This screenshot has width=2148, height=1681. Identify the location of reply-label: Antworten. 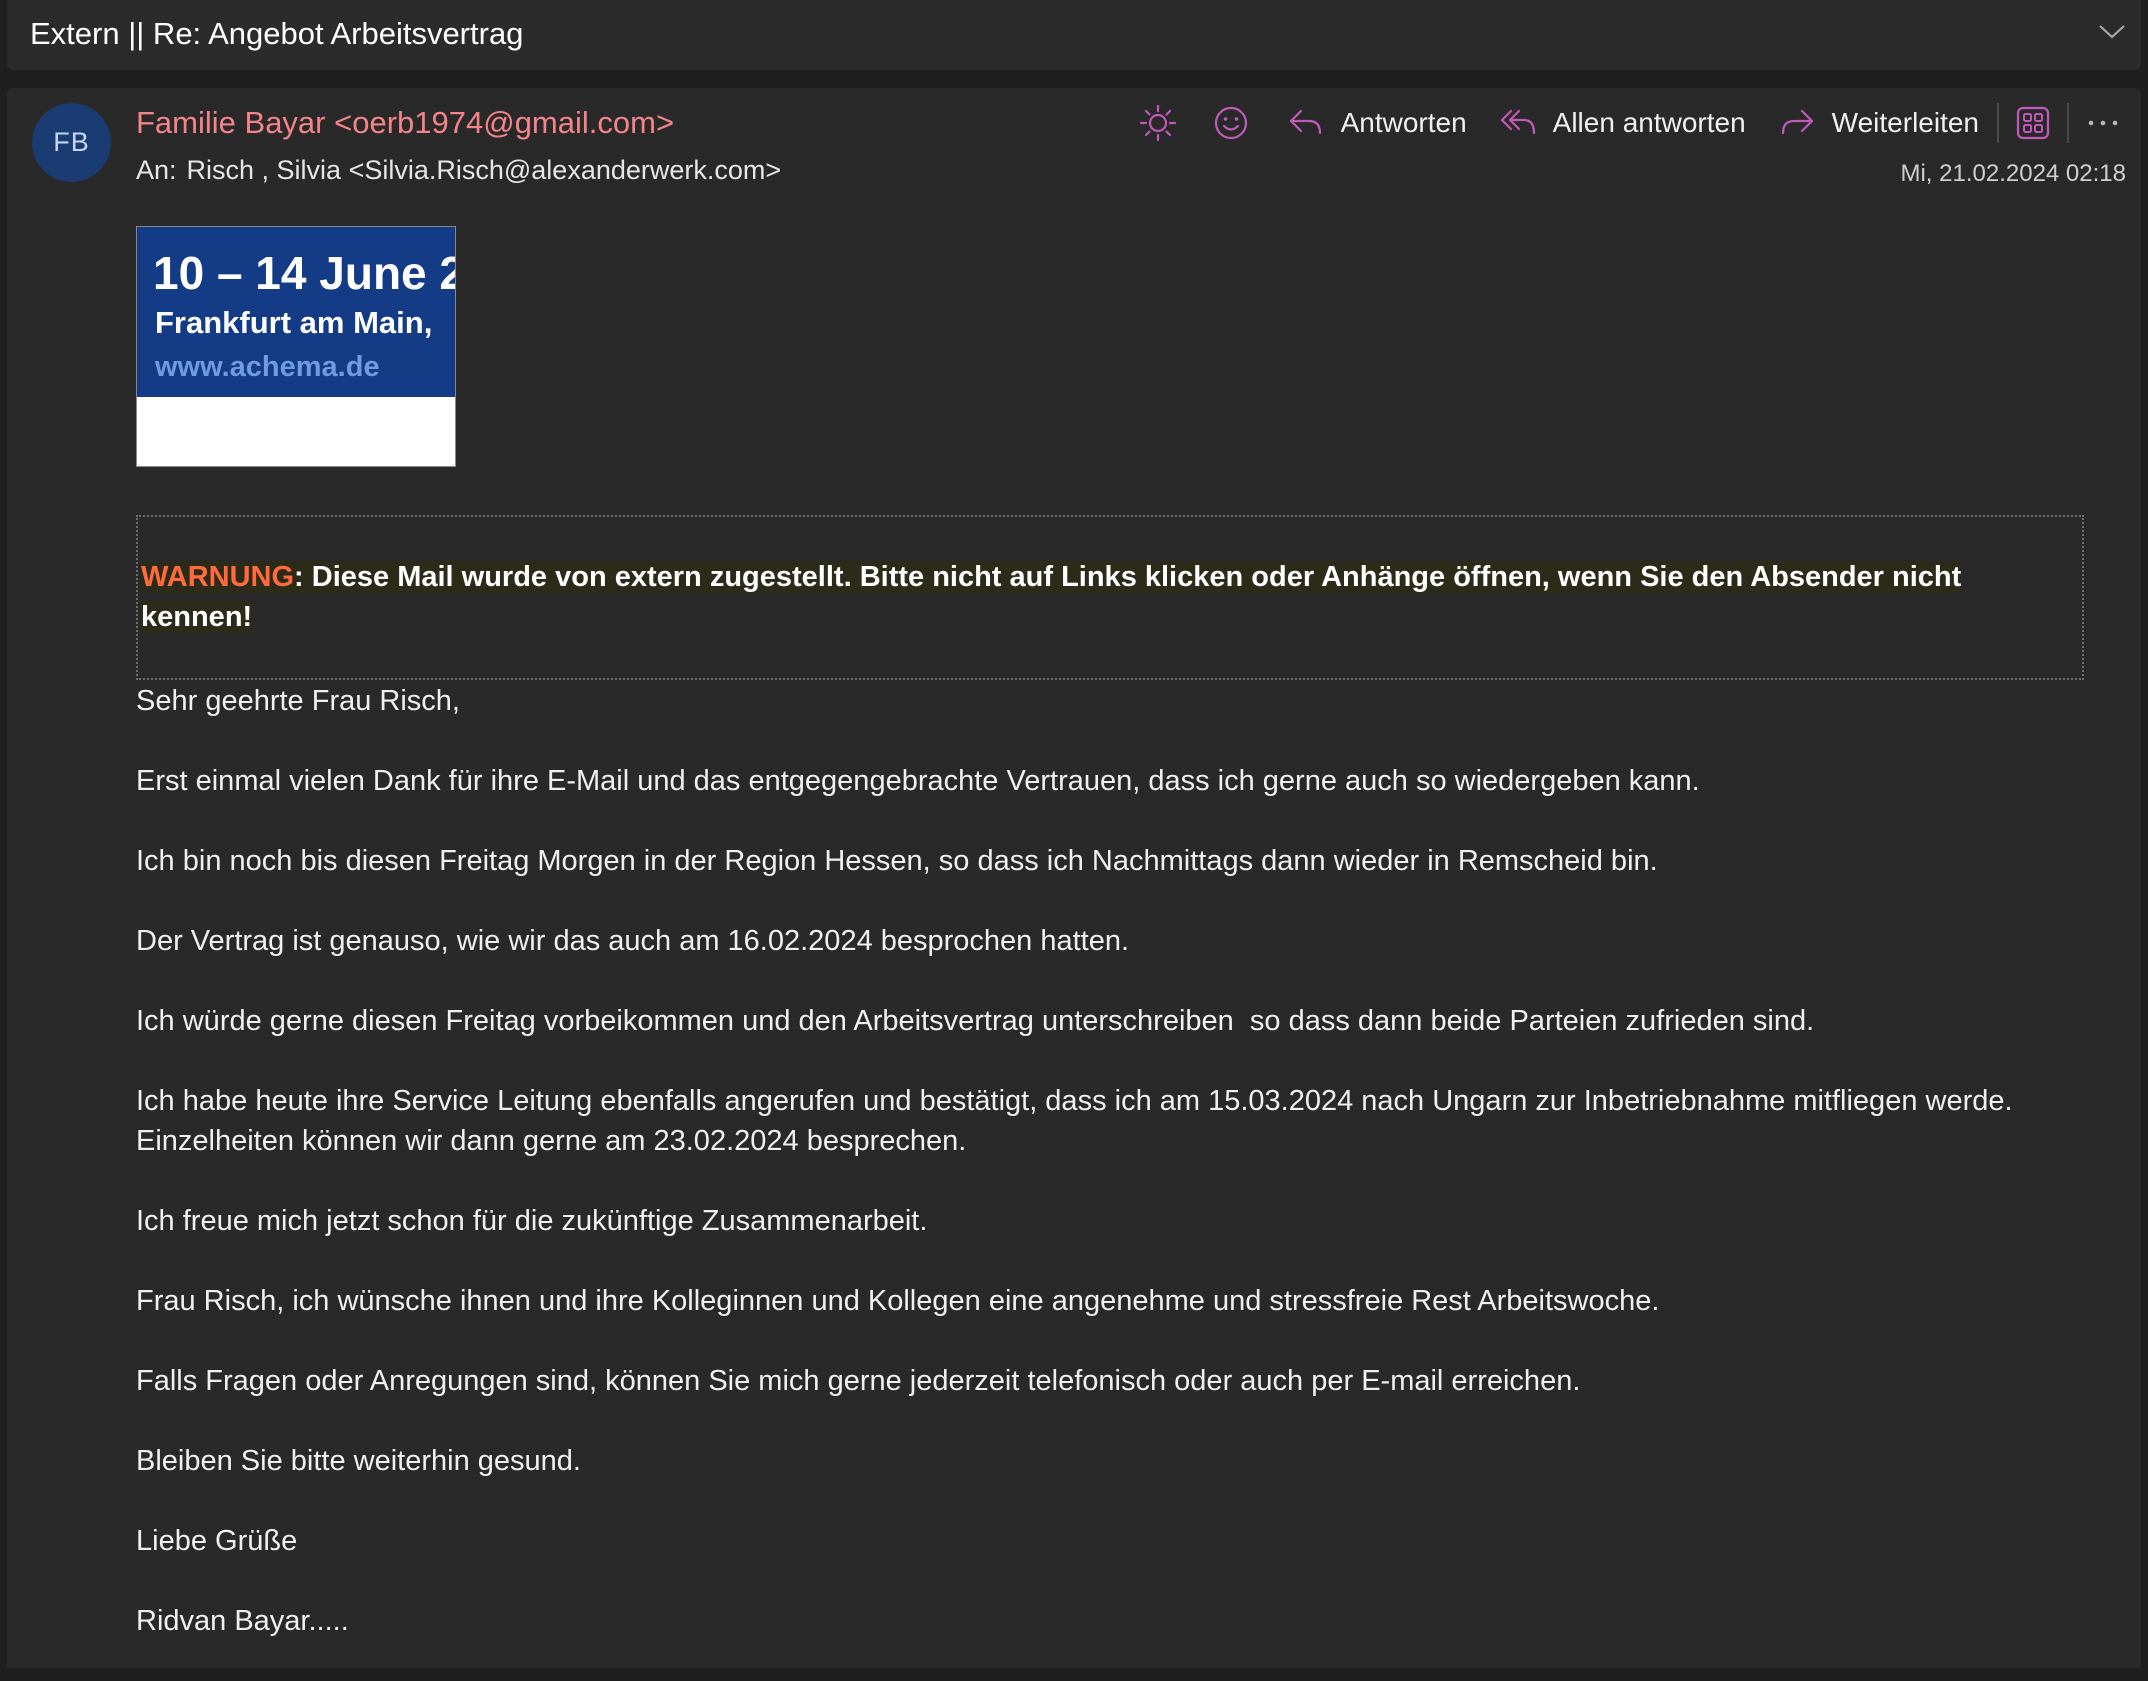
(1403, 122).